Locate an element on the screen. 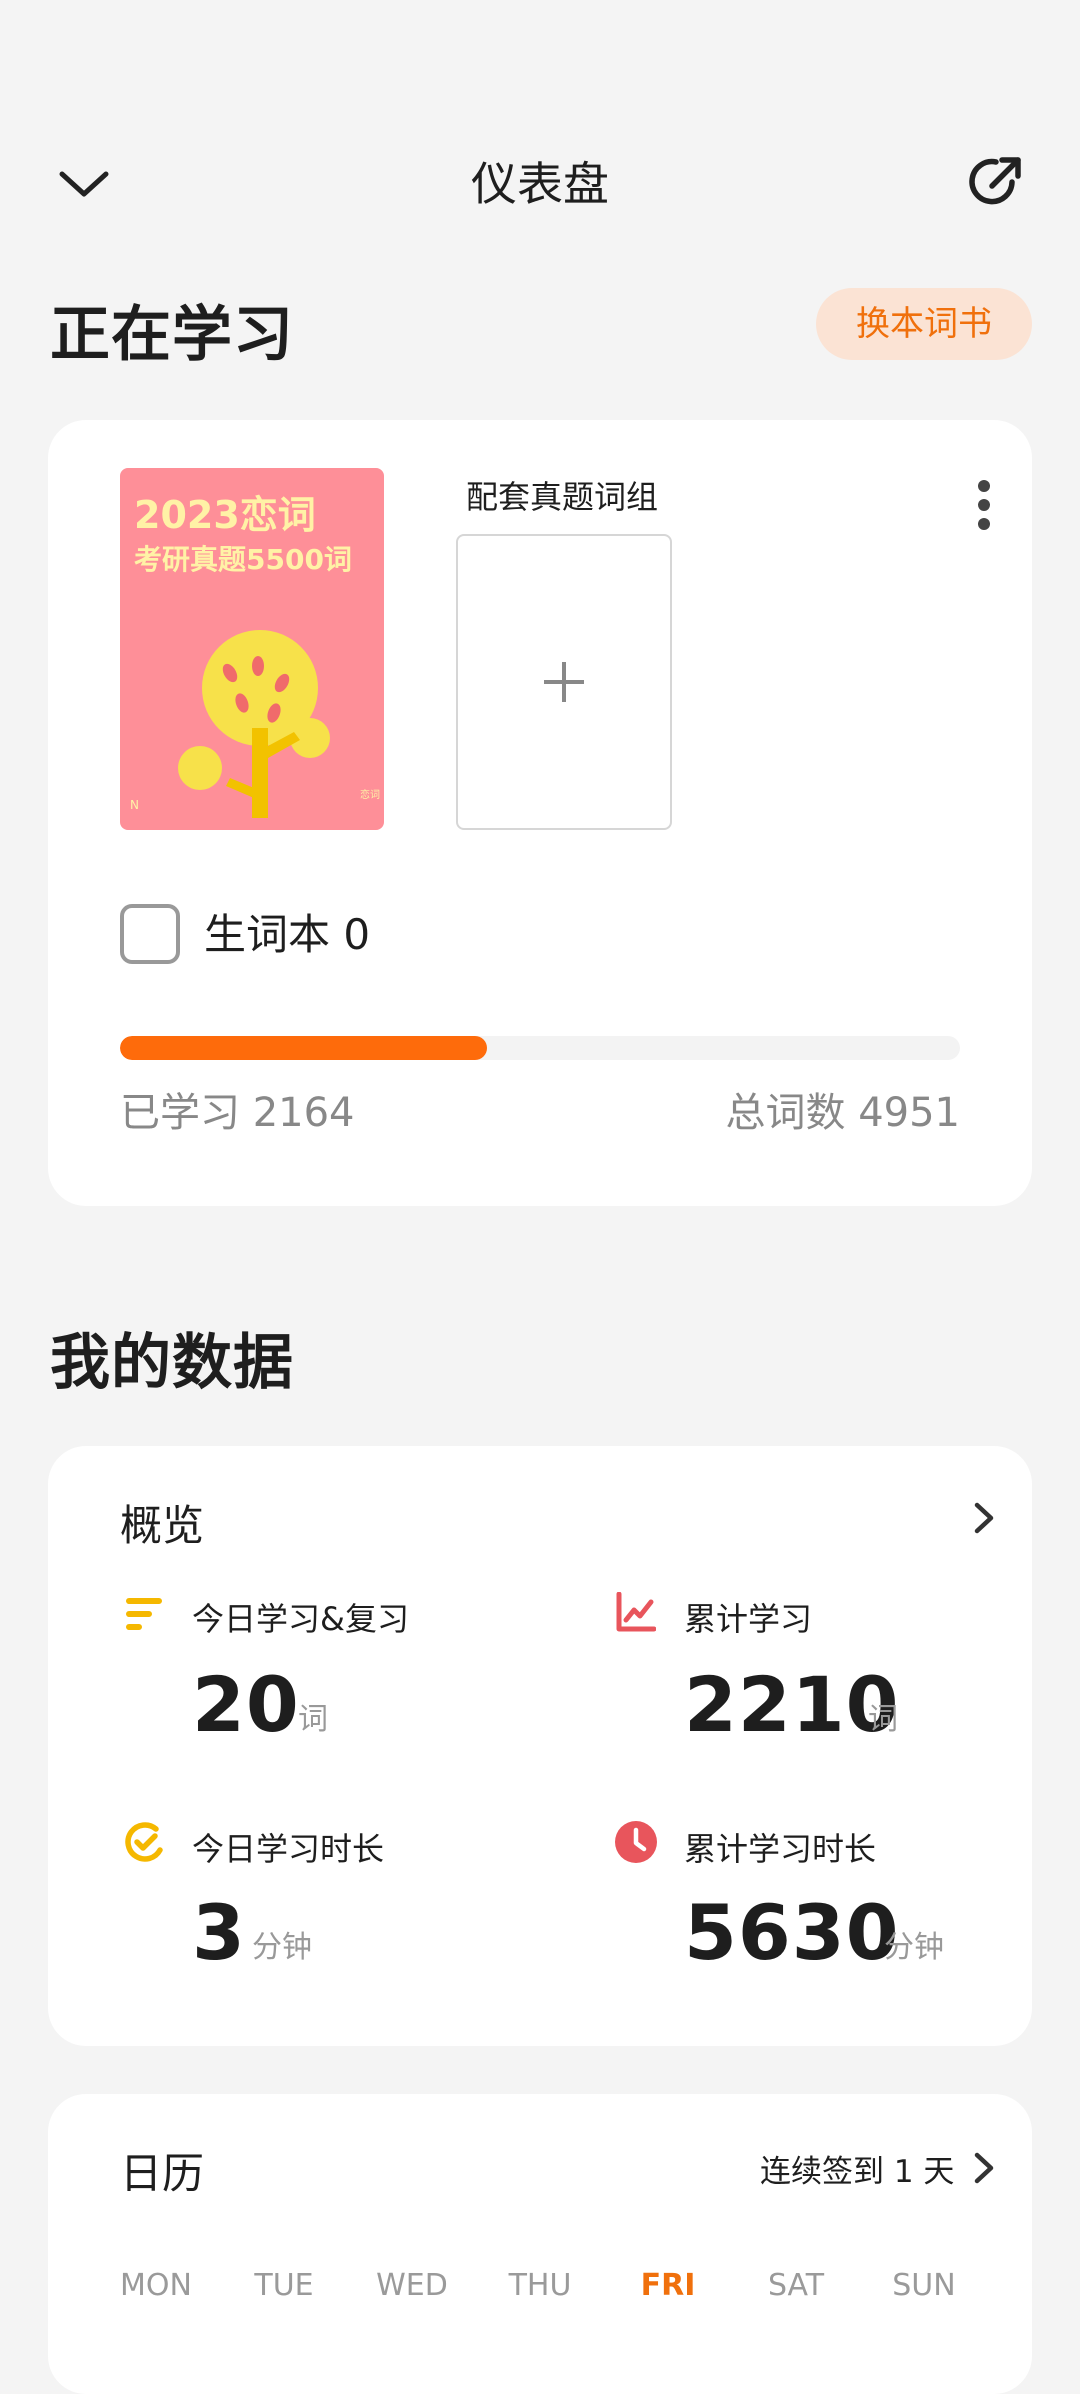 The width and height of the screenshot is (1080, 2394). weekday-fri: FRI is located at coordinates (668, 2285).